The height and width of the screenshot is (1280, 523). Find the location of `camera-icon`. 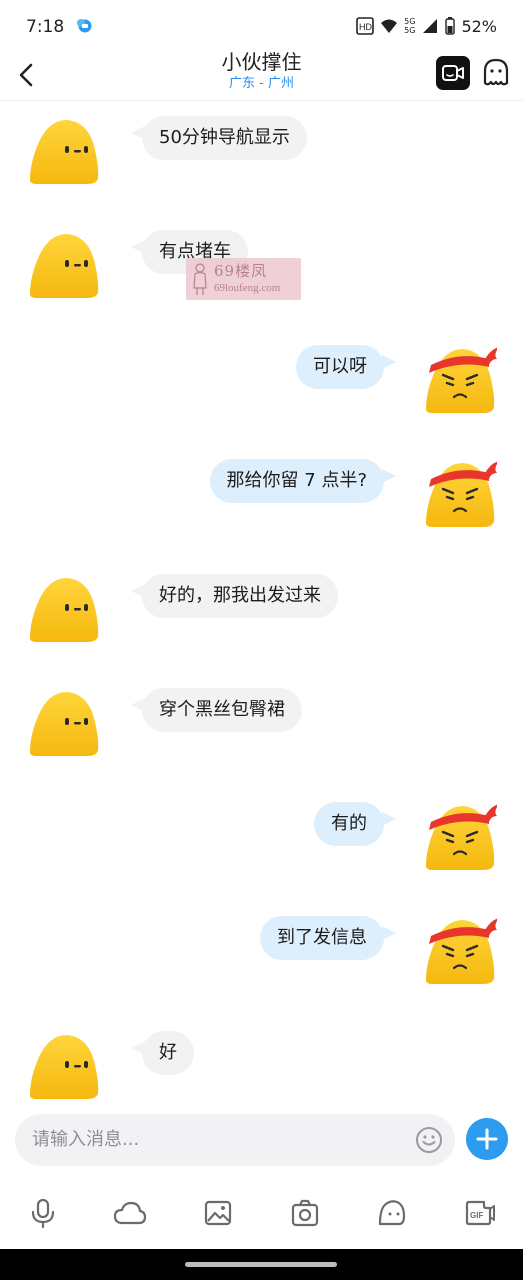

camera-icon is located at coordinates (305, 1213).